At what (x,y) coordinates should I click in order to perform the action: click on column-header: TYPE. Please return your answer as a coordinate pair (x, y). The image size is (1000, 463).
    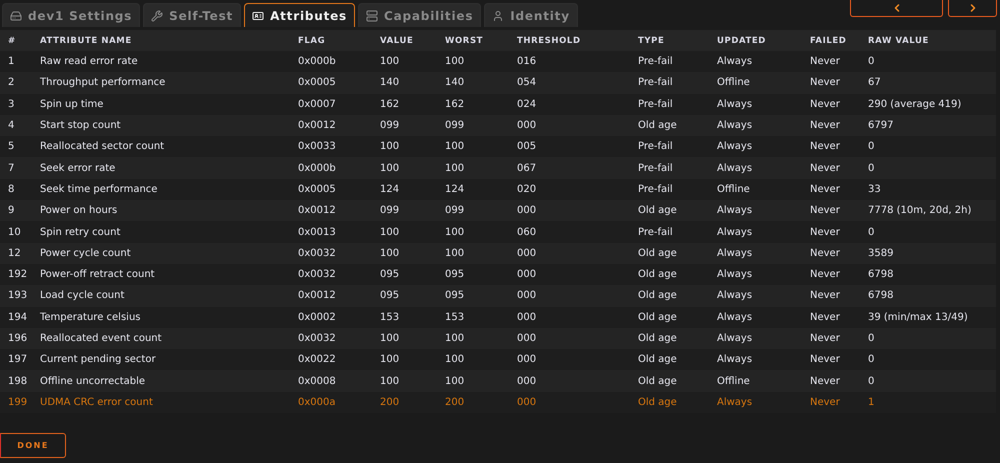
    Looking at the image, I should click on (652, 41).